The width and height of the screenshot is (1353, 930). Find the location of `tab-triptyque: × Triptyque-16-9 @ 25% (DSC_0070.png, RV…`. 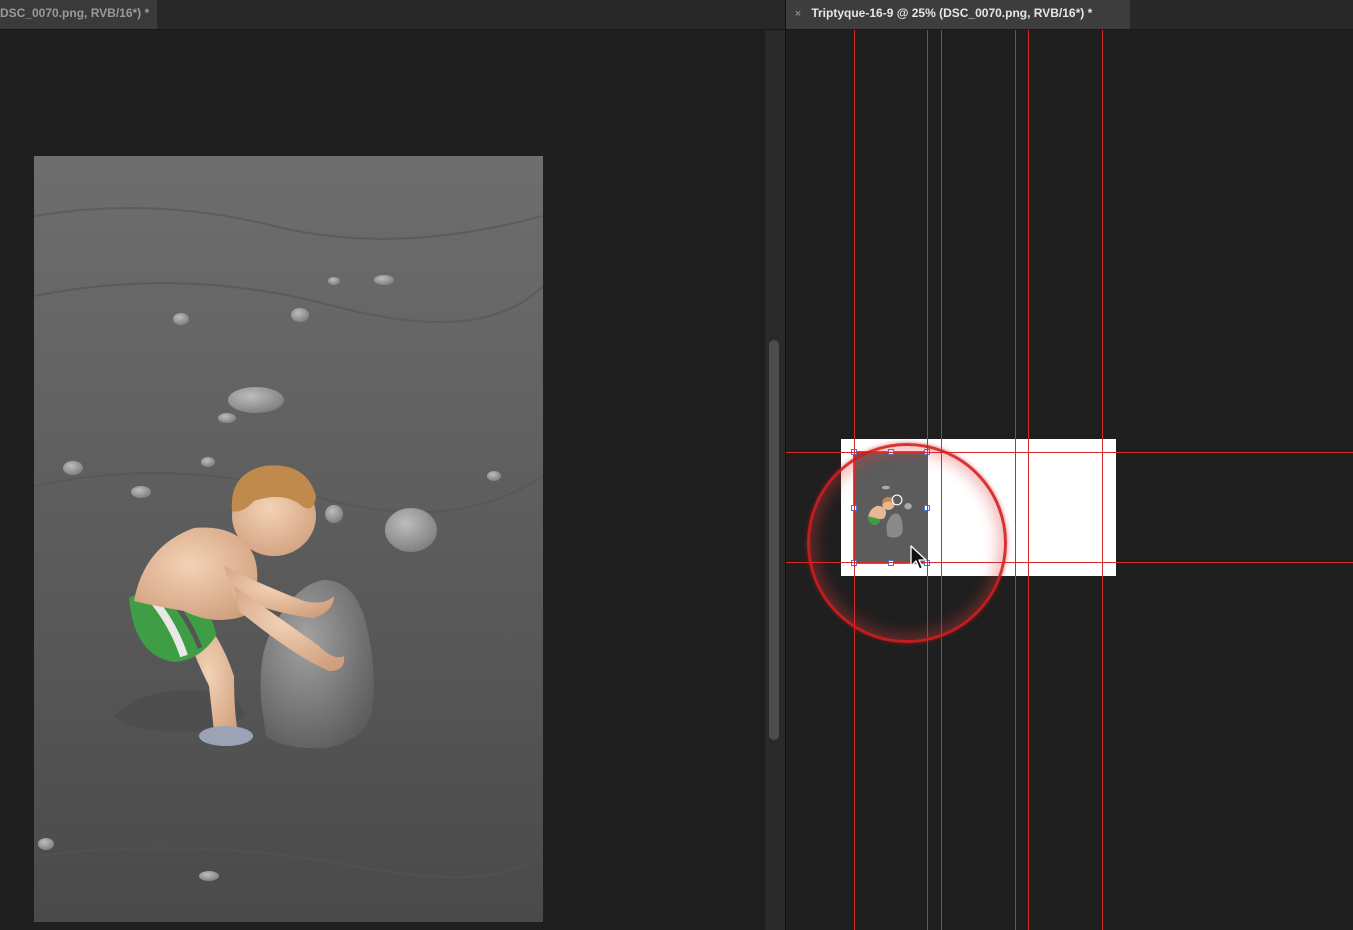

tab-triptyque: × Triptyque-16-9 @ 25% (DSC_0070.png, RV… is located at coordinates (958, 14).